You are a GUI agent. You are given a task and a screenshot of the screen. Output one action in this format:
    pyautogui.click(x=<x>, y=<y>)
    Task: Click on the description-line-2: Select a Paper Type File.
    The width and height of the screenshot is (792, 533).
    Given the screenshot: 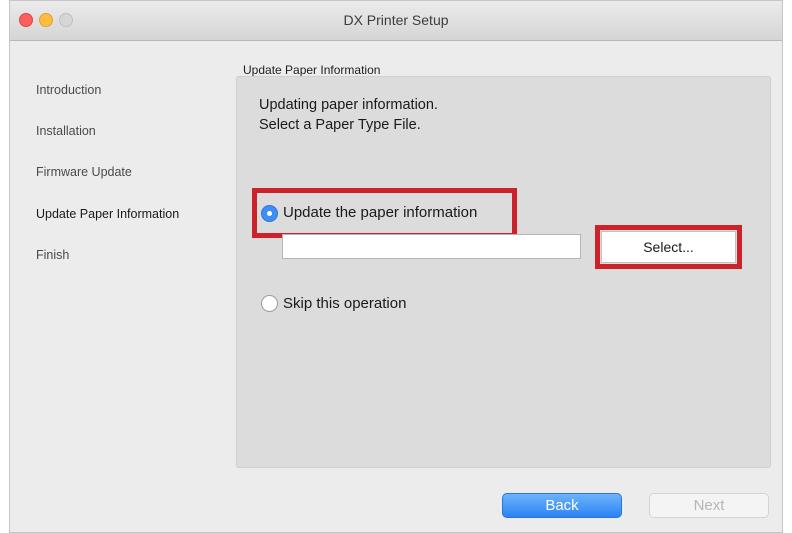 What is the action you would take?
    pyautogui.click(x=340, y=125)
    